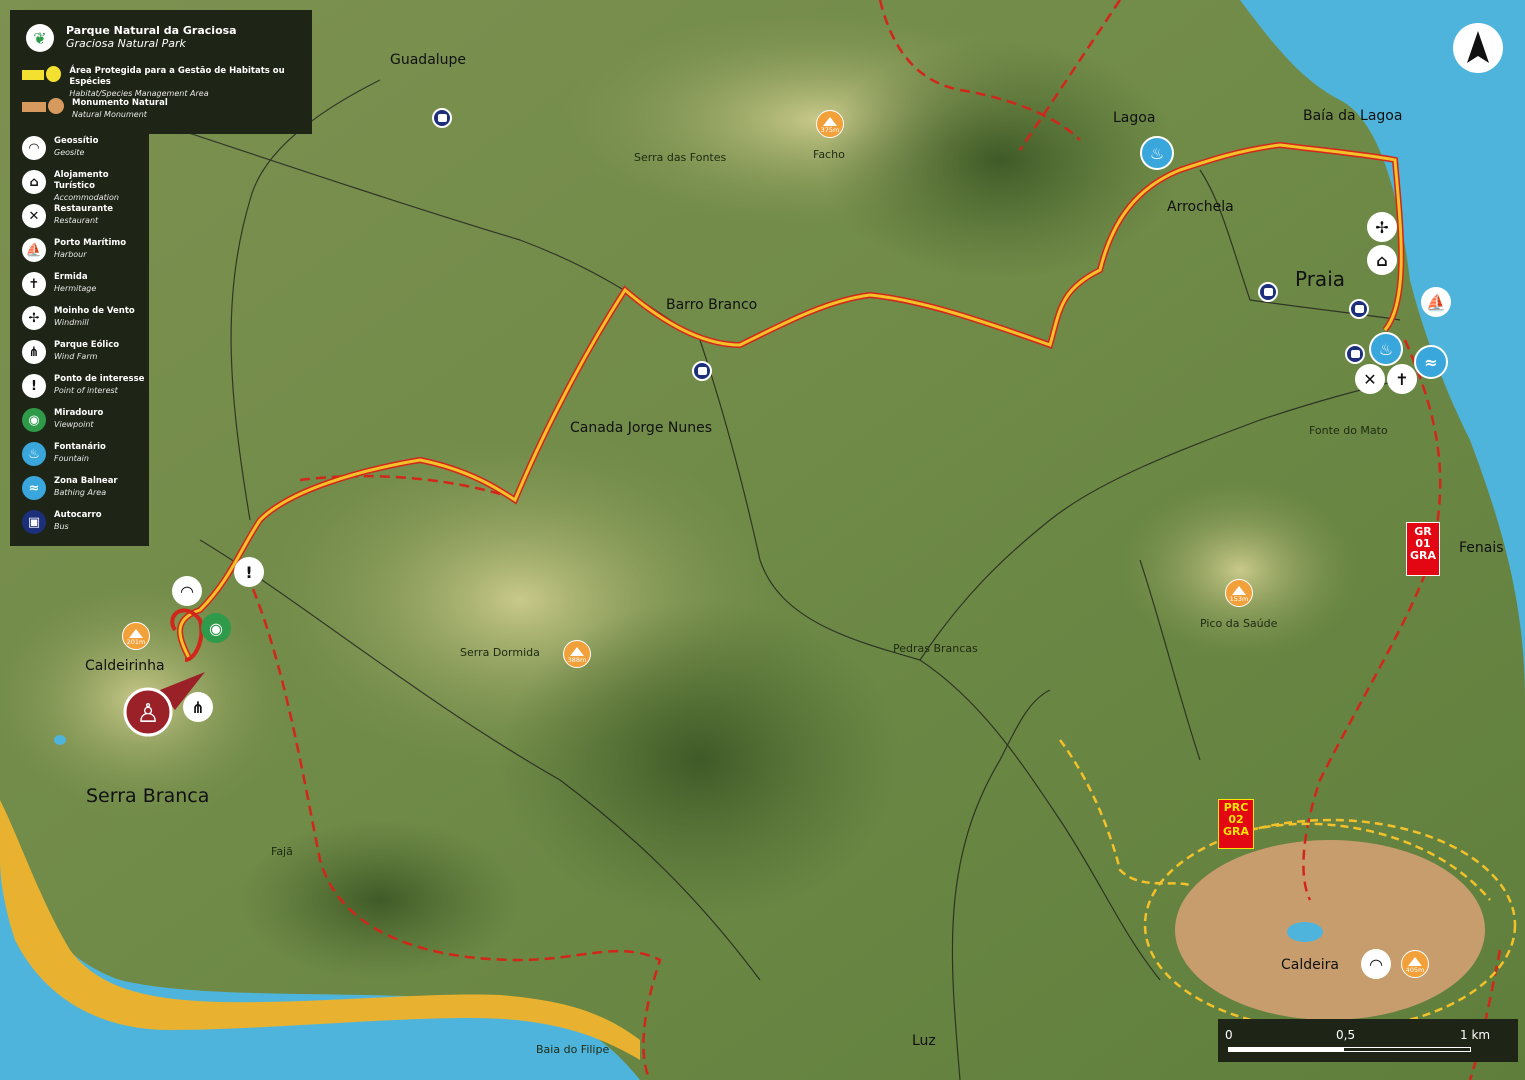  Describe the element at coordinates (136, 636) in the screenshot. I see `peak-caldeirinha-icon: 201m` at that location.